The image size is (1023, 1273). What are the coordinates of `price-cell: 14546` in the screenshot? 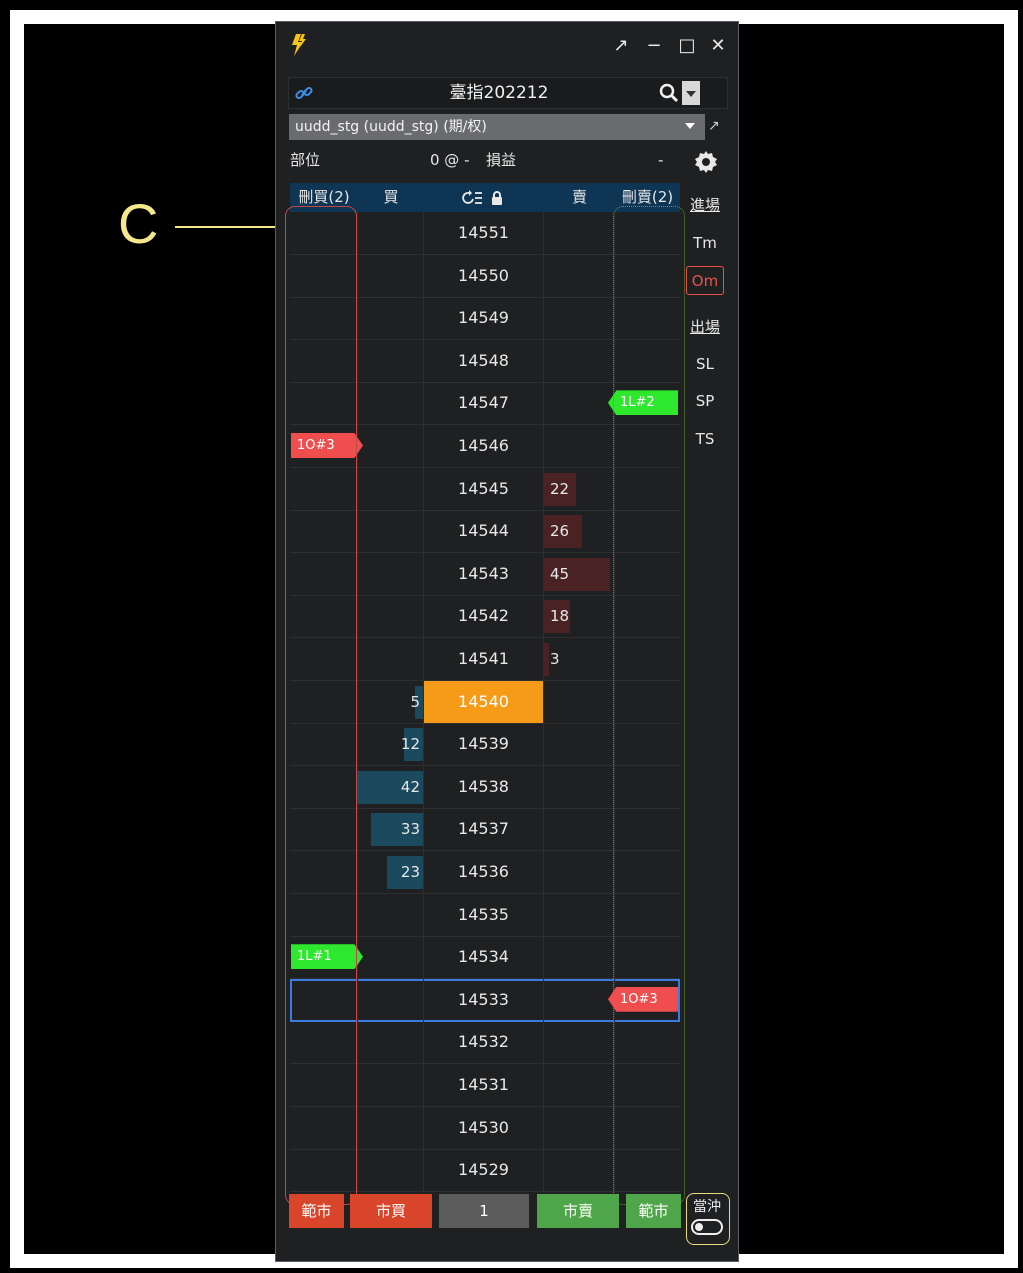 It's located at (484, 446).